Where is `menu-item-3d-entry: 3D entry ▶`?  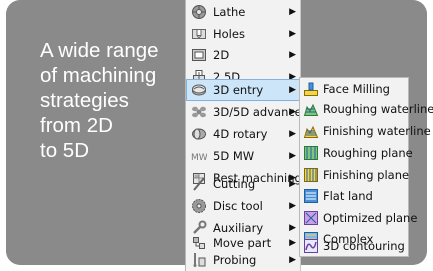
menu-item-3d-entry: 3D entry ▶ is located at coordinates (243, 90).